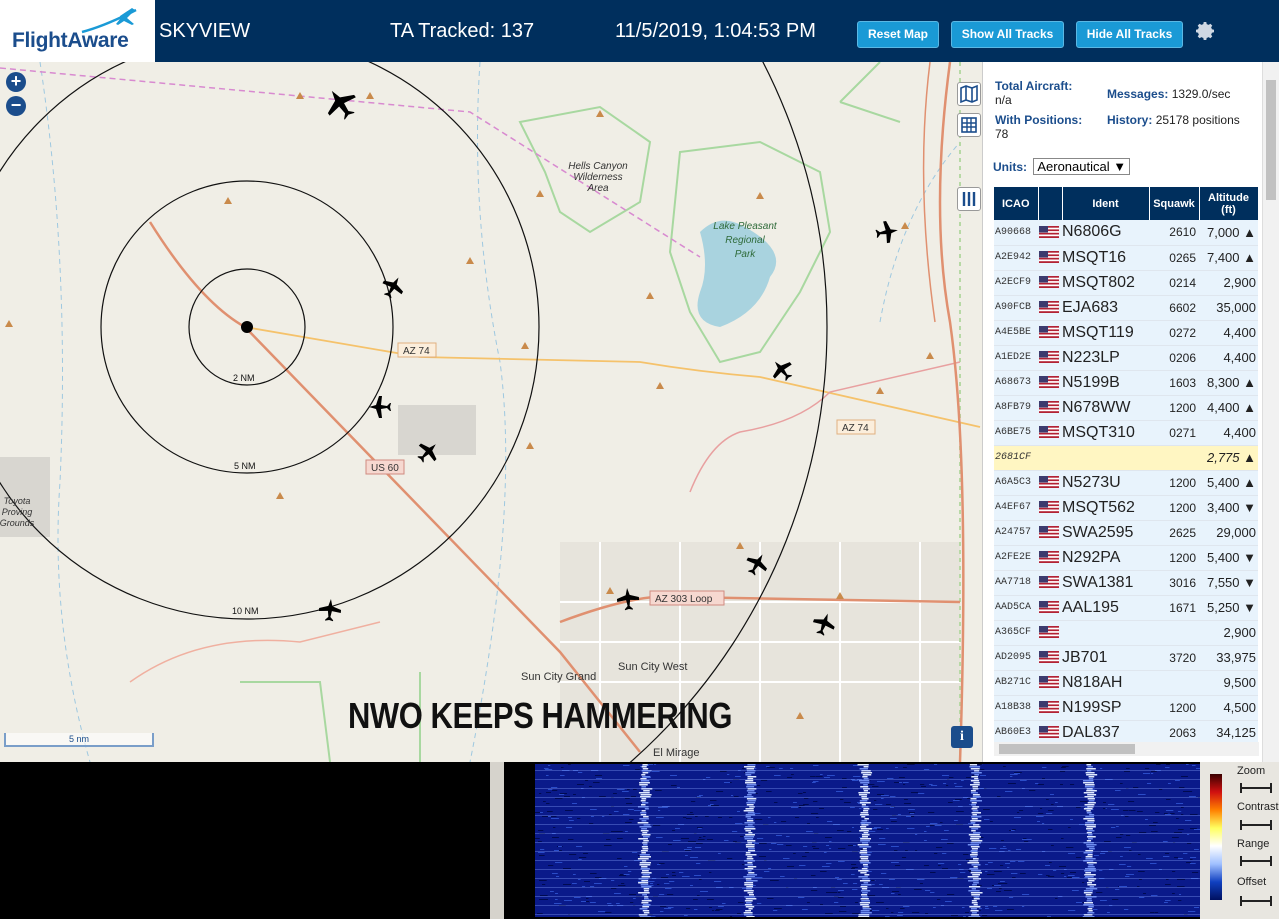 This screenshot has width=1279, height=919. I want to click on table-row: AB271C N818AH 9,500, so click(1126, 683).